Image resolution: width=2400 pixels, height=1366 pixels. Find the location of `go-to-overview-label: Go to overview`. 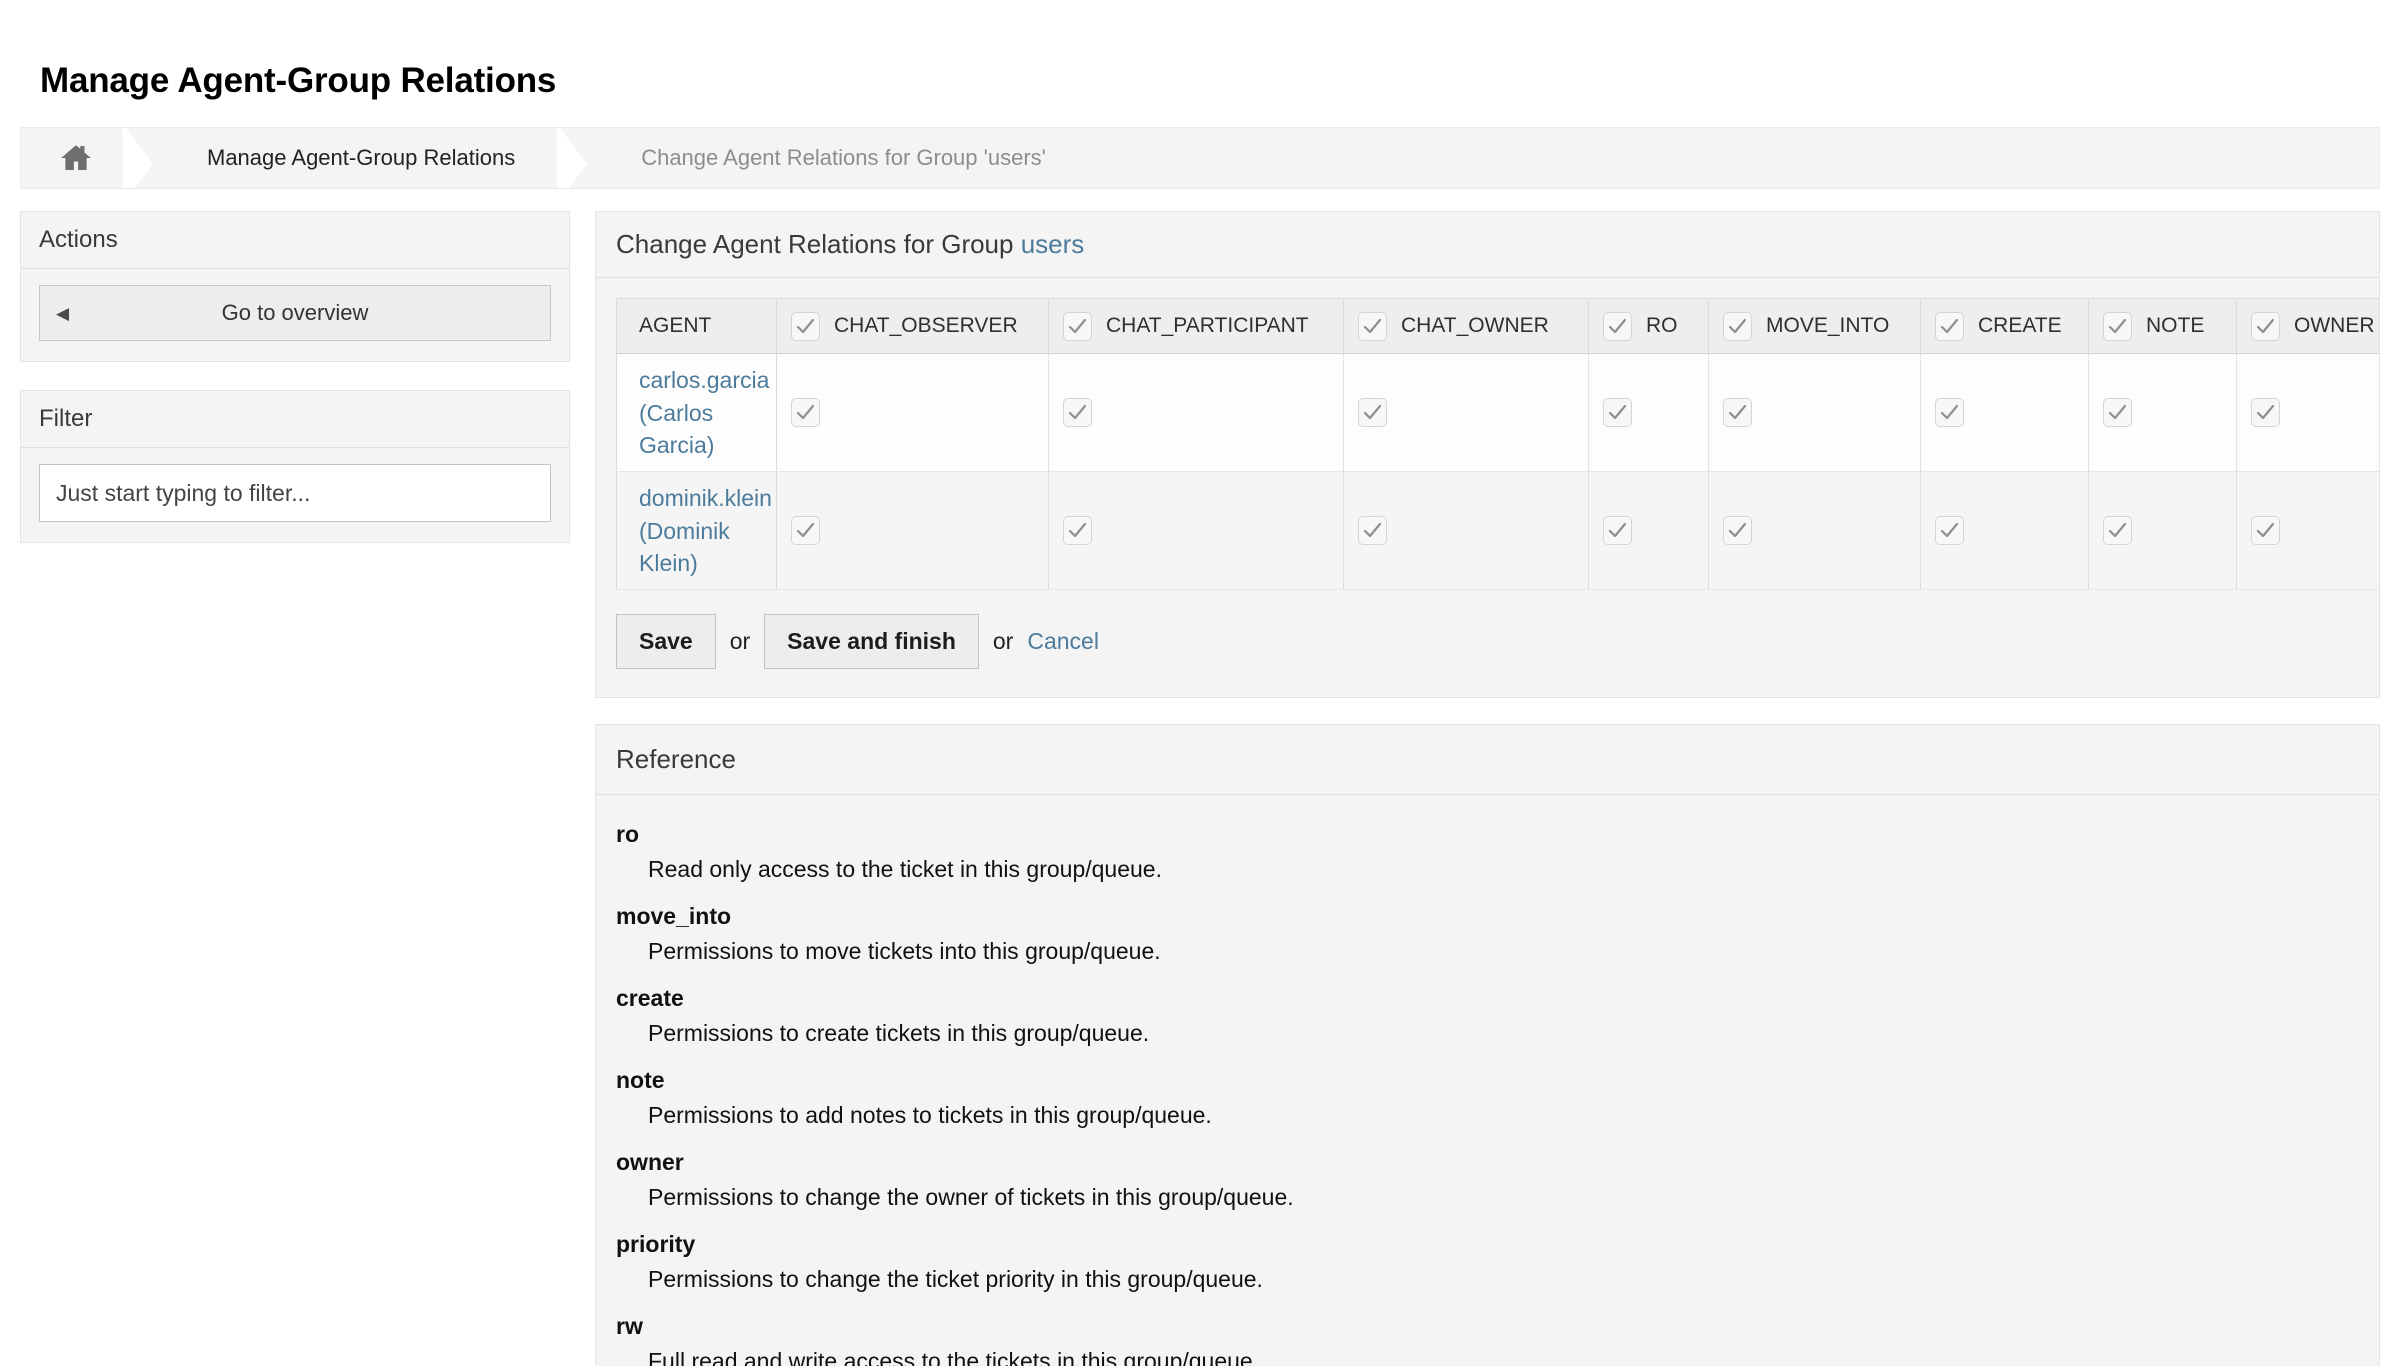

go-to-overview-label: Go to overview is located at coordinates (295, 313).